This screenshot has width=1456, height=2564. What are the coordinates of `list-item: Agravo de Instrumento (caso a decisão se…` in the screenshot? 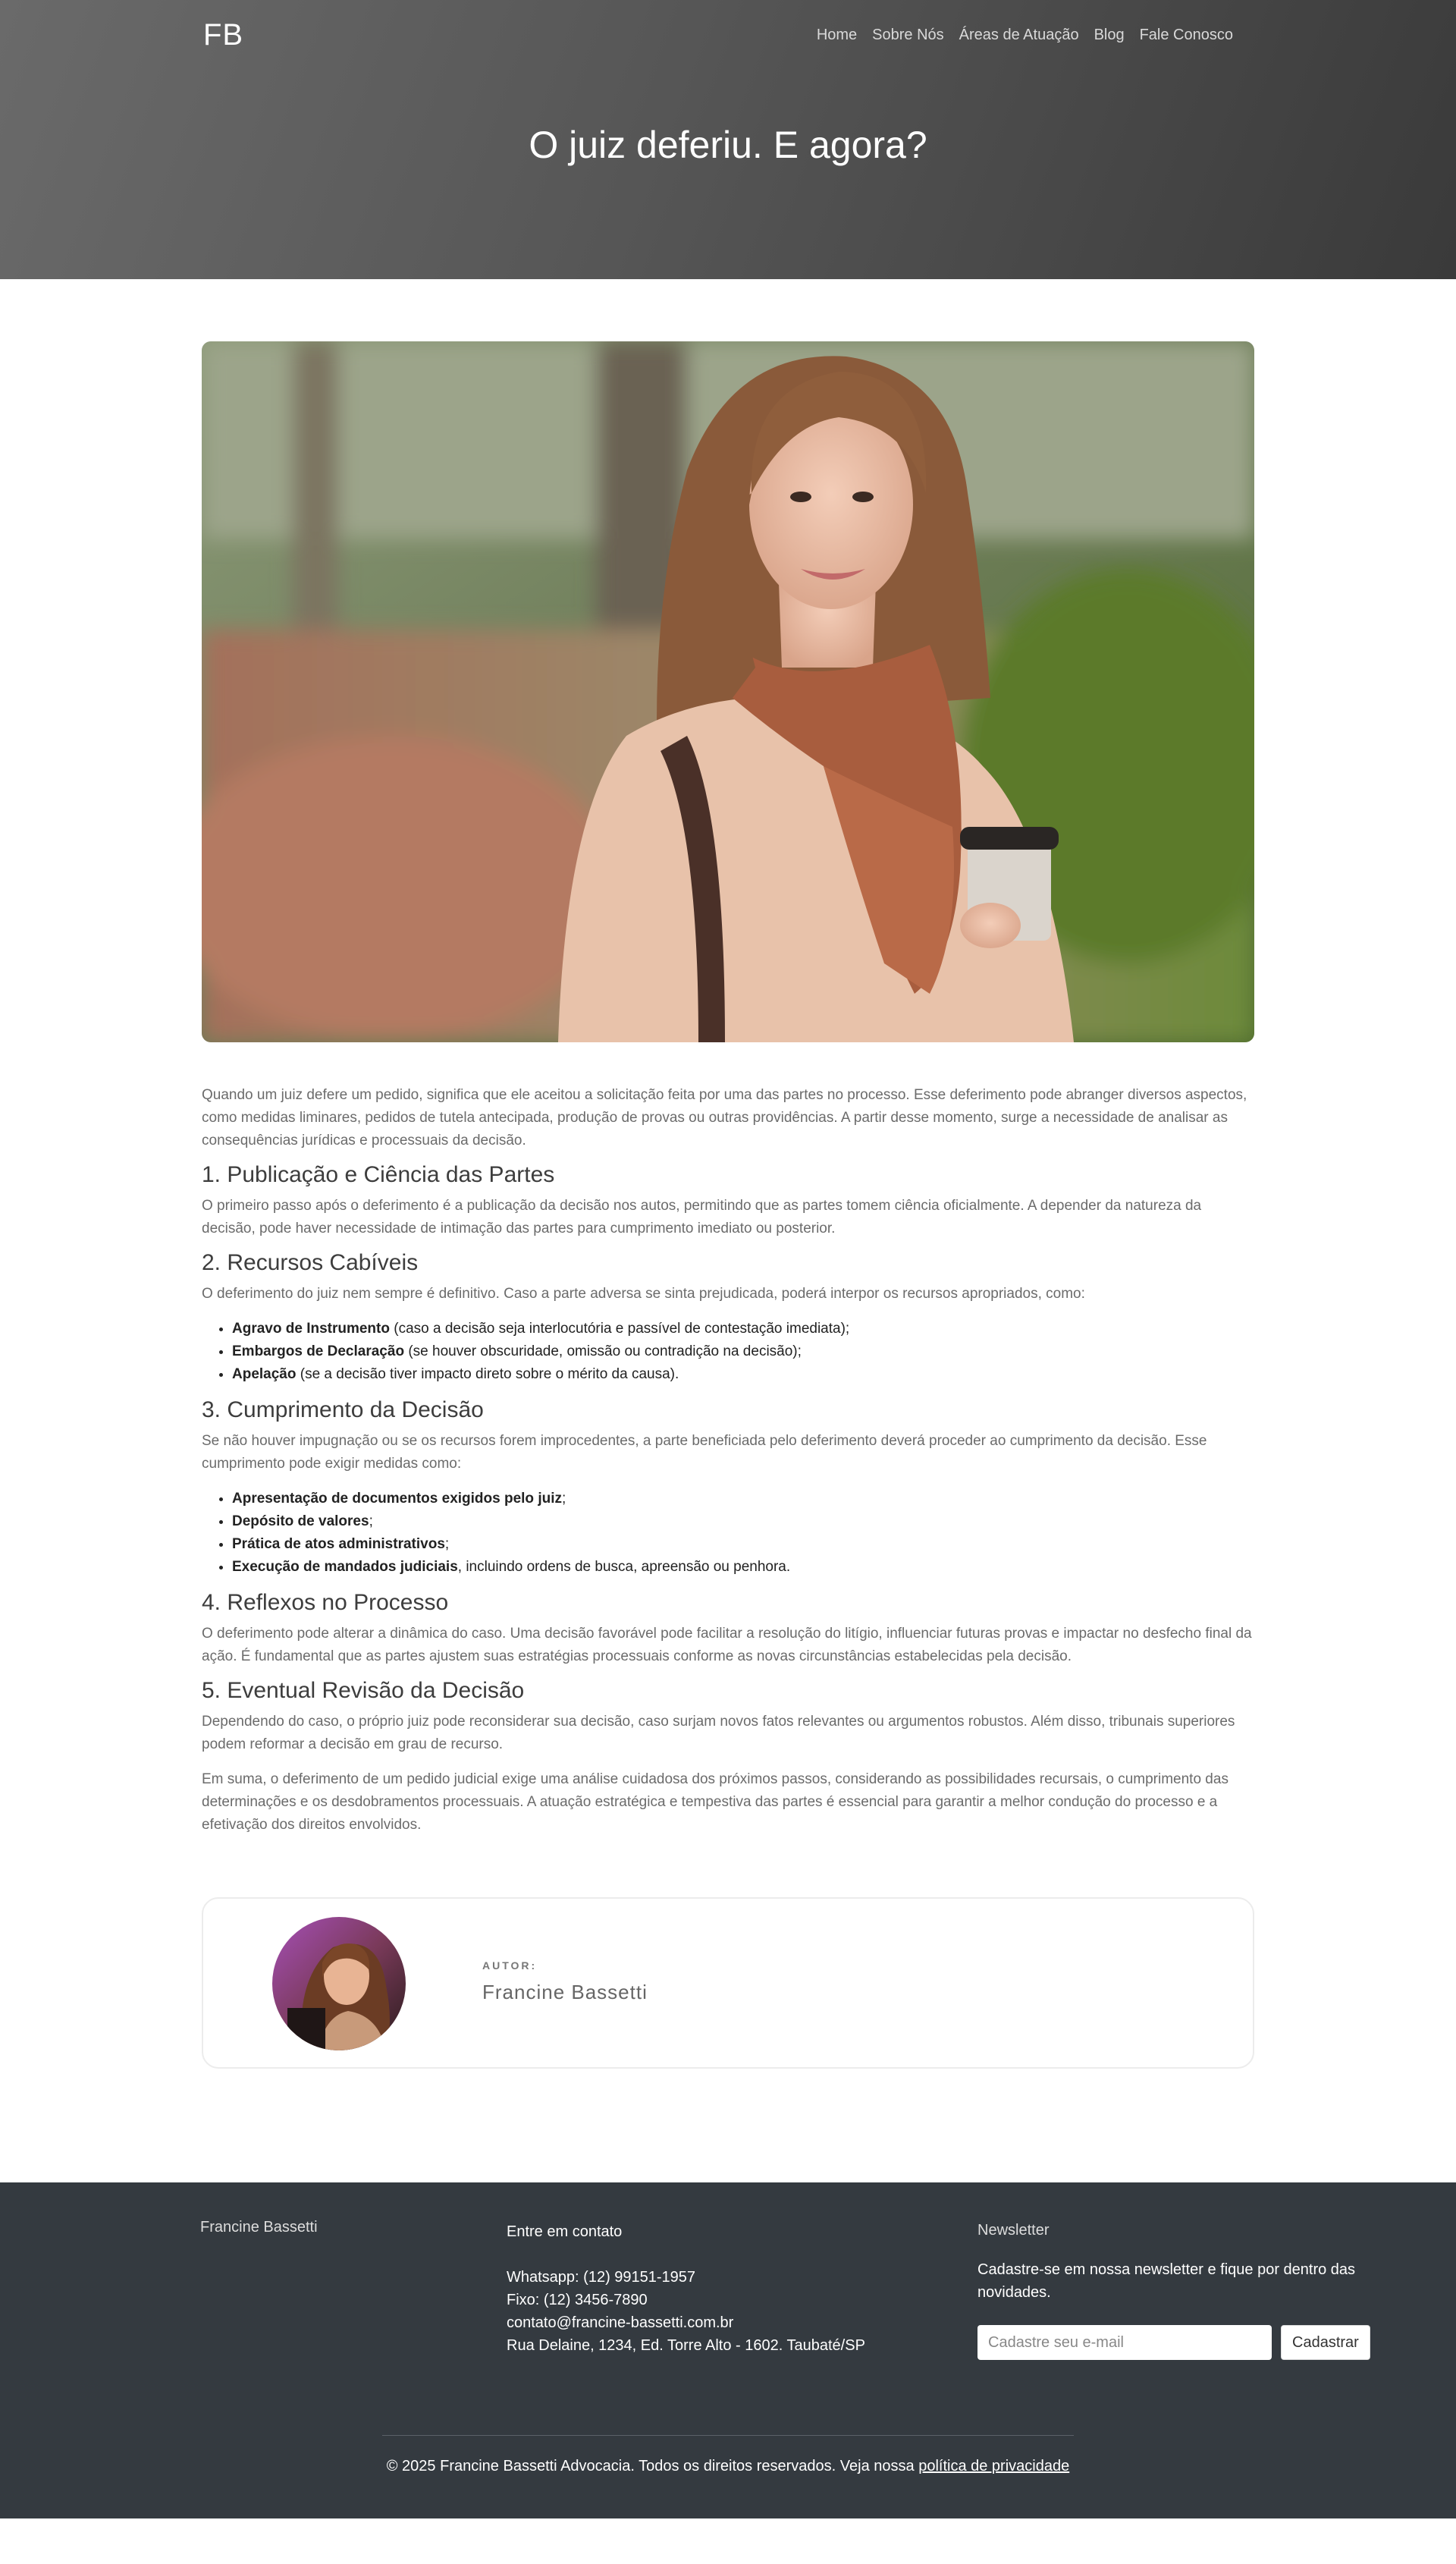 It's located at (743, 1329).